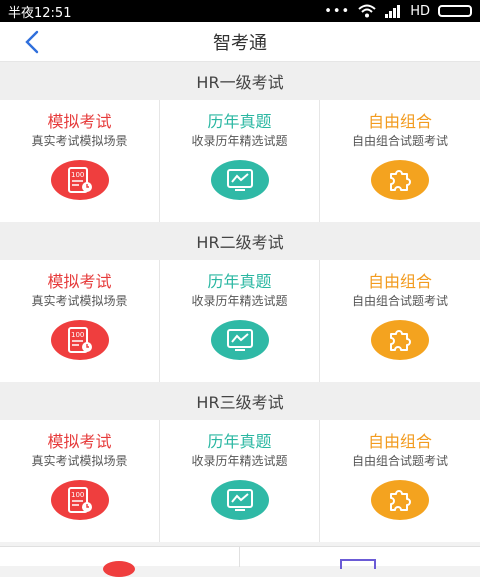  Describe the element at coordinates (360, 558) in the screenshot. I see `bottom-card-right` at that location.